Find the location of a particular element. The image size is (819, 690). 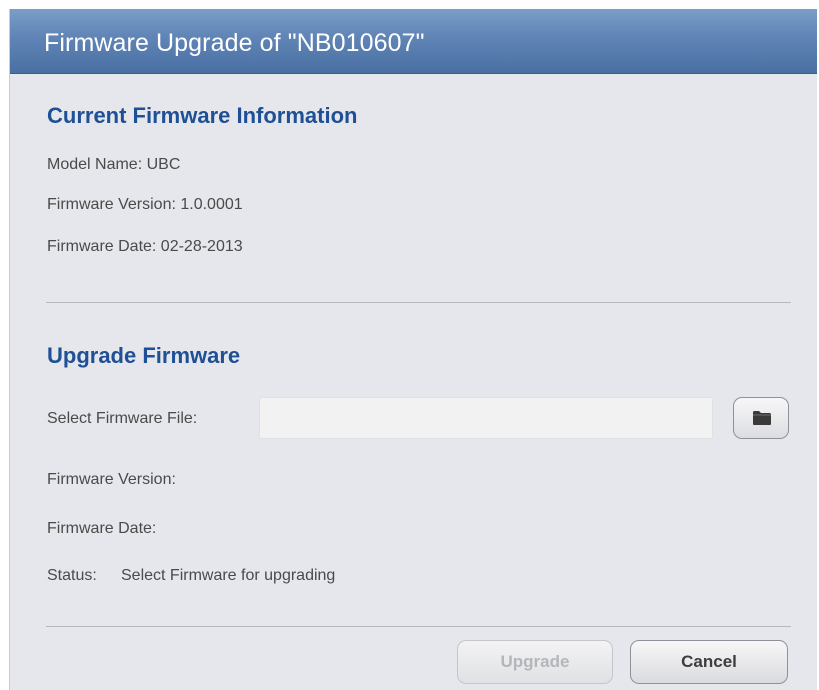

upgrade-button: Upgrade is located at coordinates (535, 662).